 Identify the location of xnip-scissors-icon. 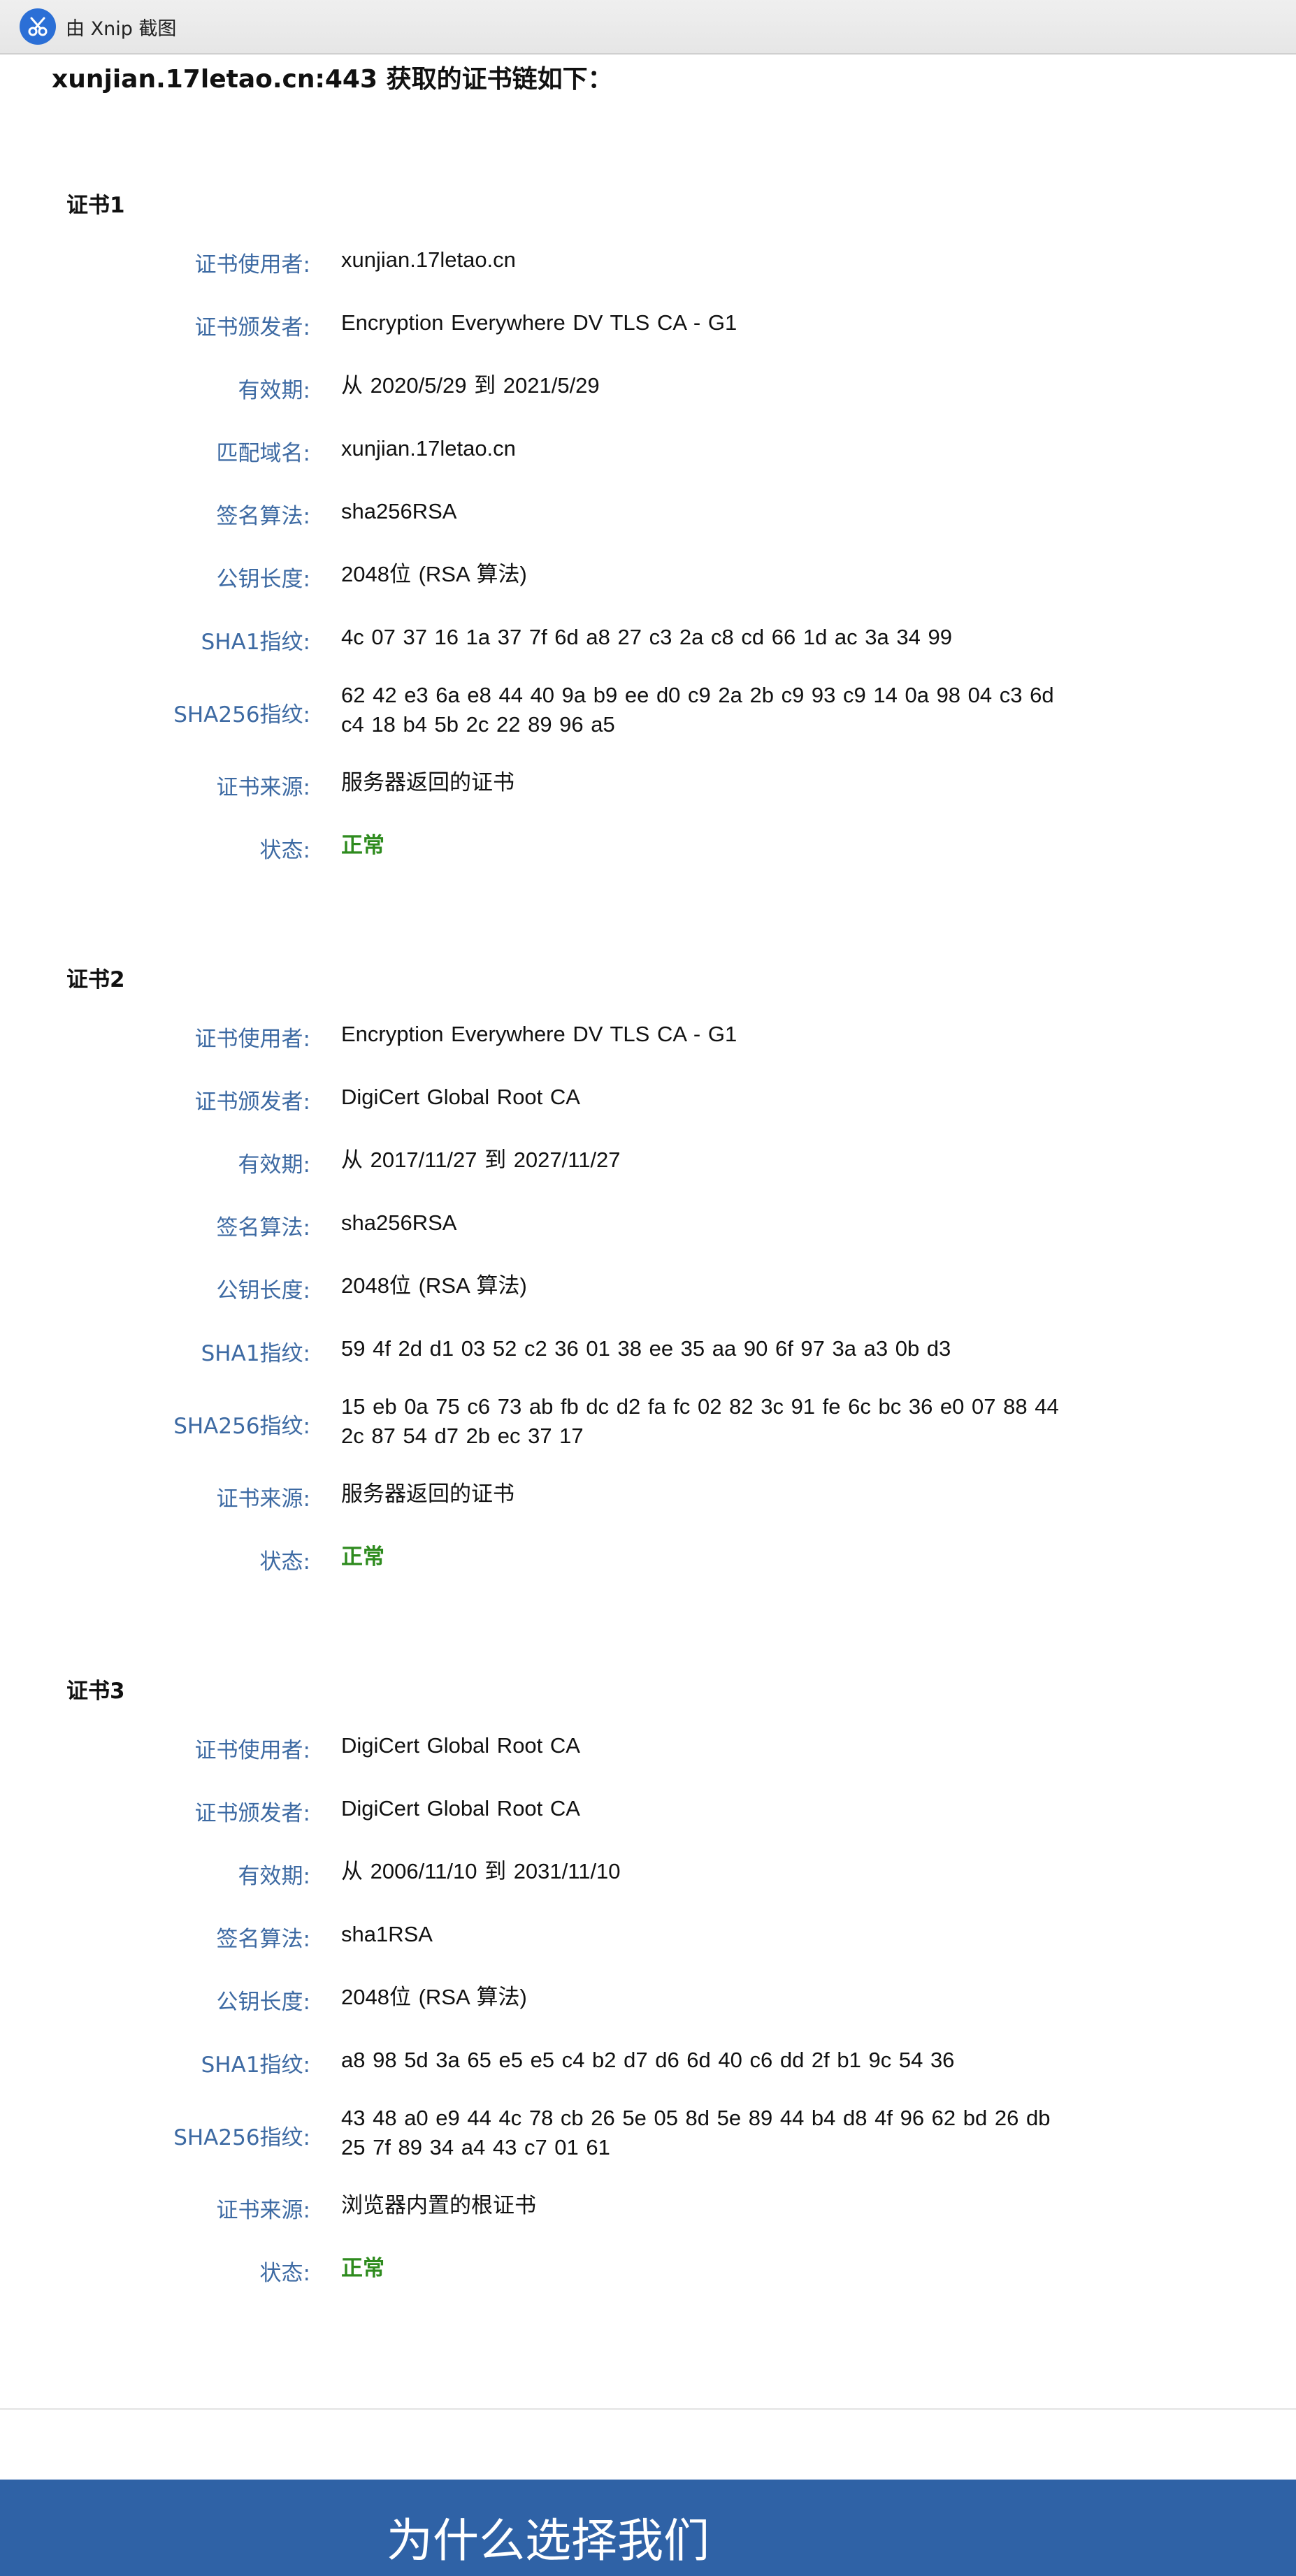
(38, 27).